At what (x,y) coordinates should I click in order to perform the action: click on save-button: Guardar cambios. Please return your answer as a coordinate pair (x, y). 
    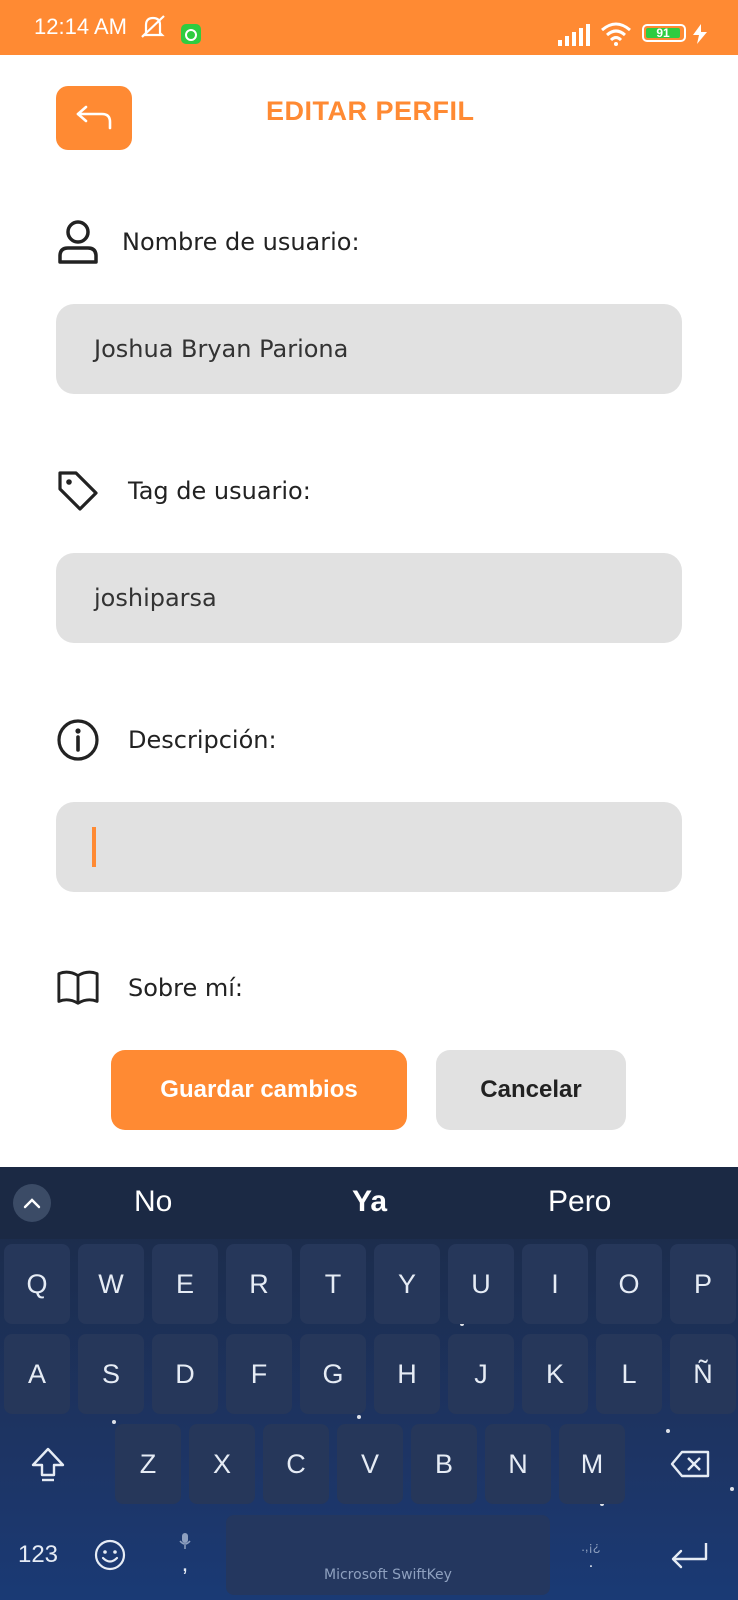
    Looking at the image, I should click on (259, 1090).